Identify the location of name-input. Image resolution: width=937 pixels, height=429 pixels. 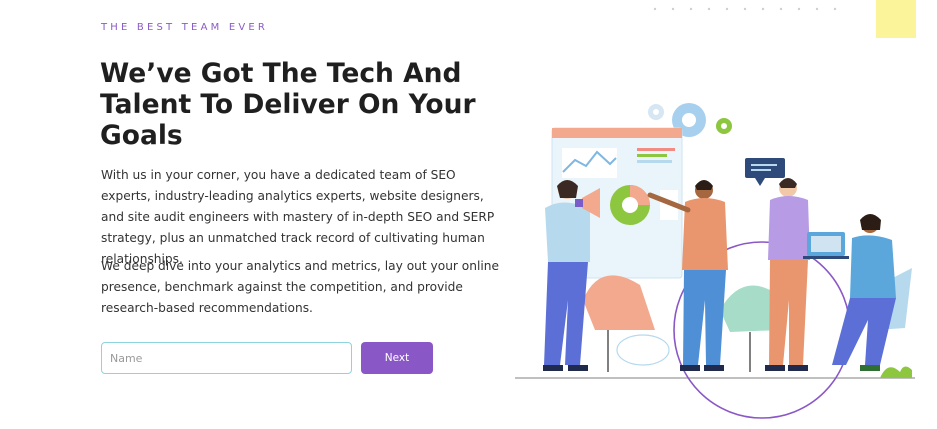
(226, 358).